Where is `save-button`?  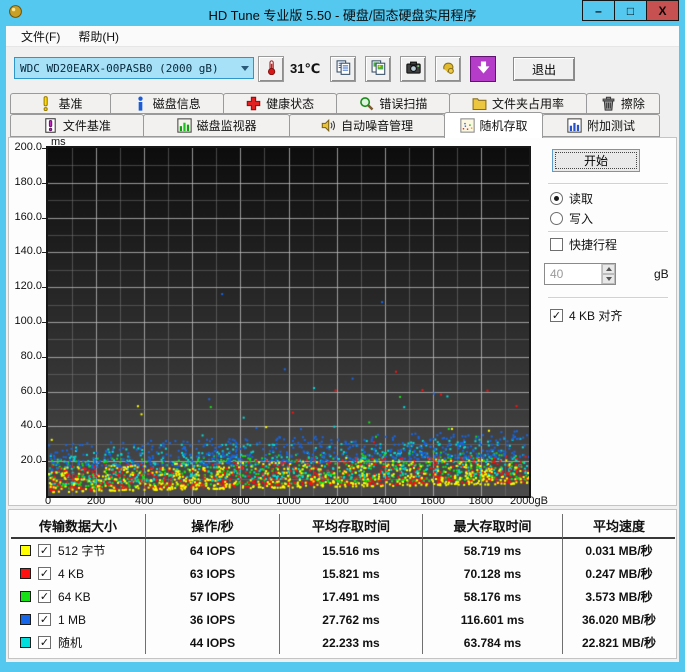
save-button is located at coordinates (448, 69).